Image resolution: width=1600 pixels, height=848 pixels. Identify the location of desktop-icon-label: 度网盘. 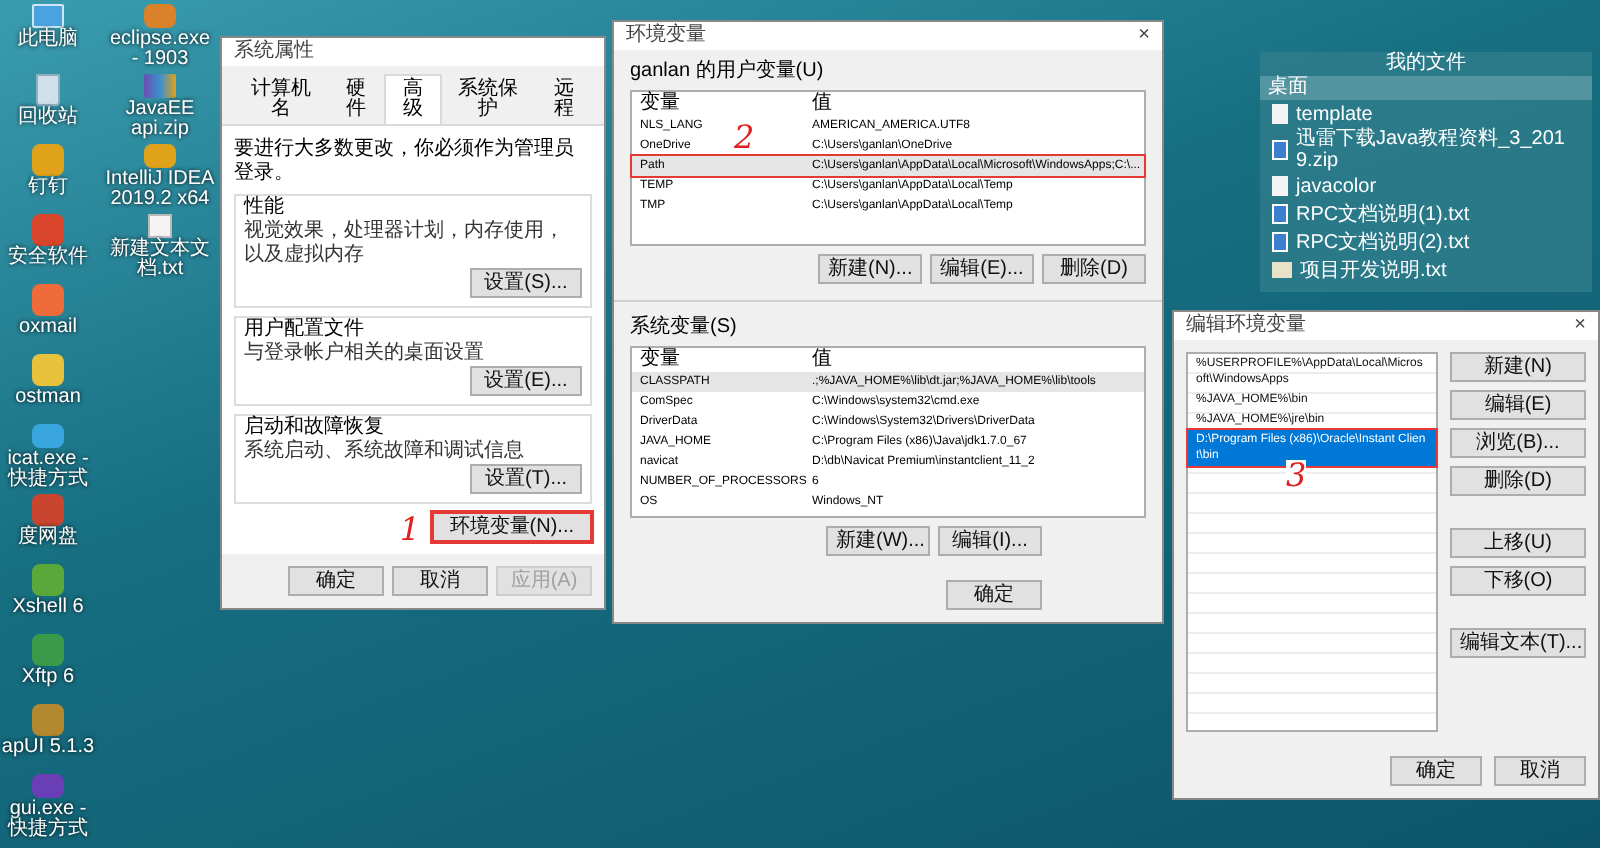
(48, 538).